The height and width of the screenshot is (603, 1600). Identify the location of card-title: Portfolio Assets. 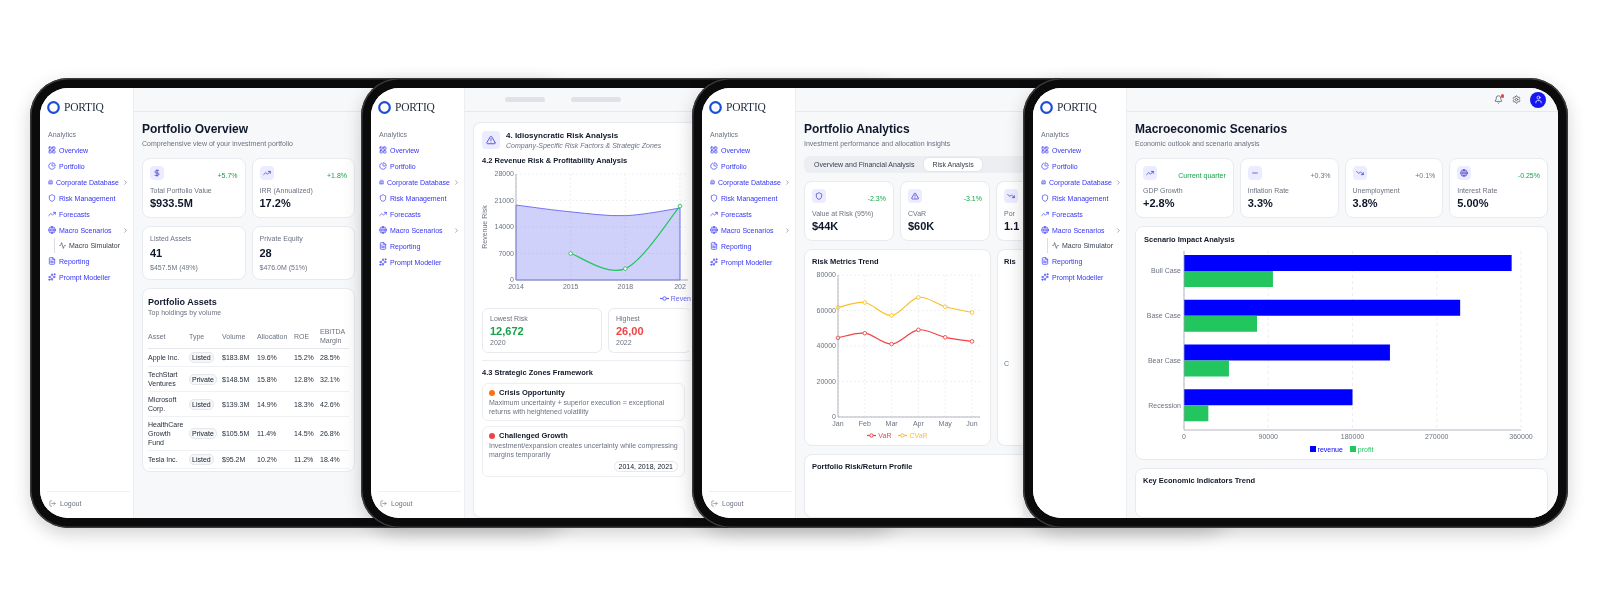
(183, 302).